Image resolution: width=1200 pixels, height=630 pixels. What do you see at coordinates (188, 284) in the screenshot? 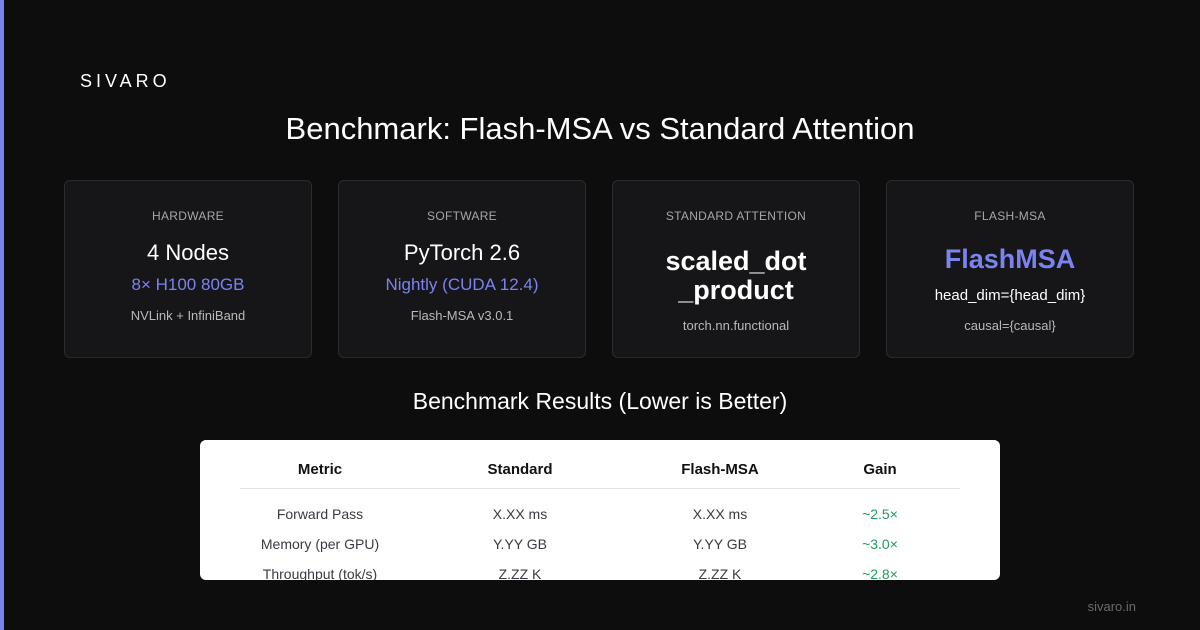
I see `card-sub: 8× H100 80GB` at bounding box center [188, 284].